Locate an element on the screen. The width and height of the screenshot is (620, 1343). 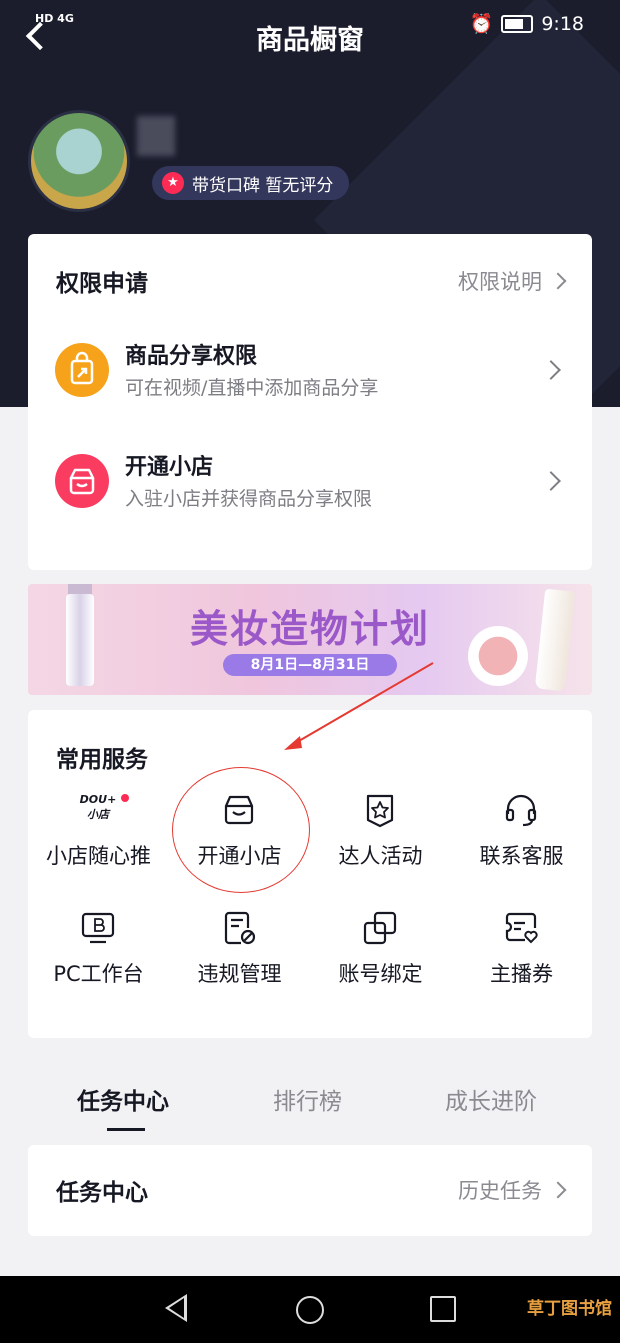
permission-item-desc: 入驻小店并获得商品分享权限 is located at coordinates (249, 499).